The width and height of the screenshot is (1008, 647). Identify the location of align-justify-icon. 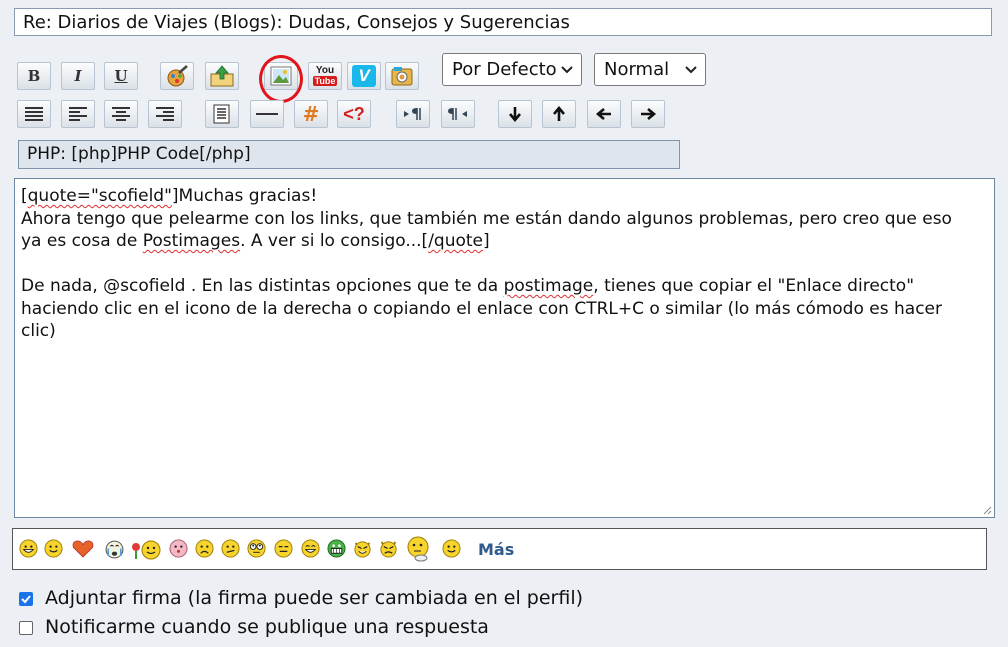
(34, 114).